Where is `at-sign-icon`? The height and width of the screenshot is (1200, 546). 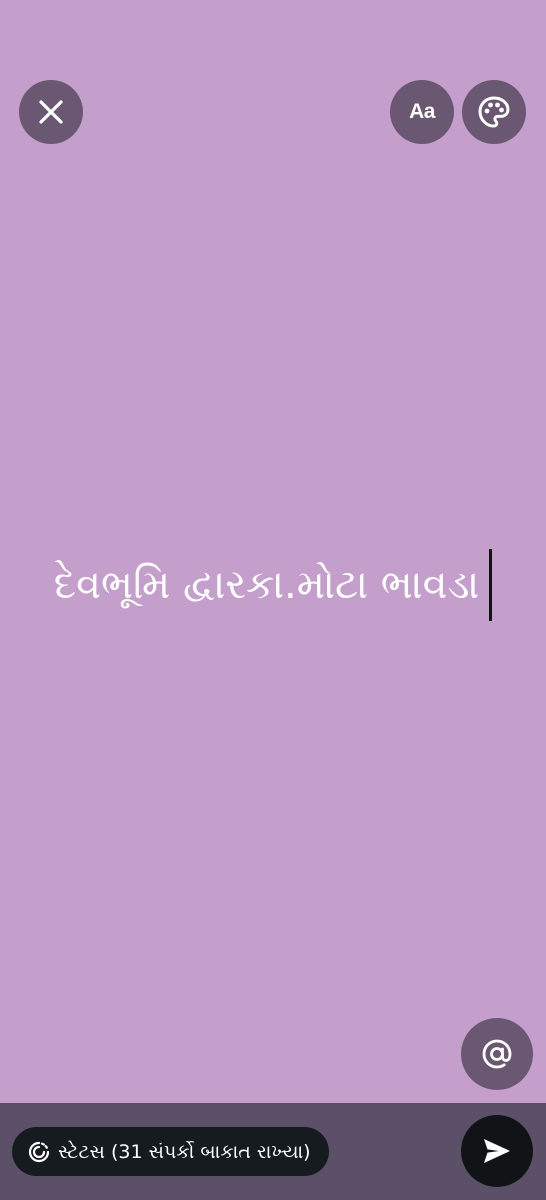
at-sign-icon is located at coordinates (497, 1054).